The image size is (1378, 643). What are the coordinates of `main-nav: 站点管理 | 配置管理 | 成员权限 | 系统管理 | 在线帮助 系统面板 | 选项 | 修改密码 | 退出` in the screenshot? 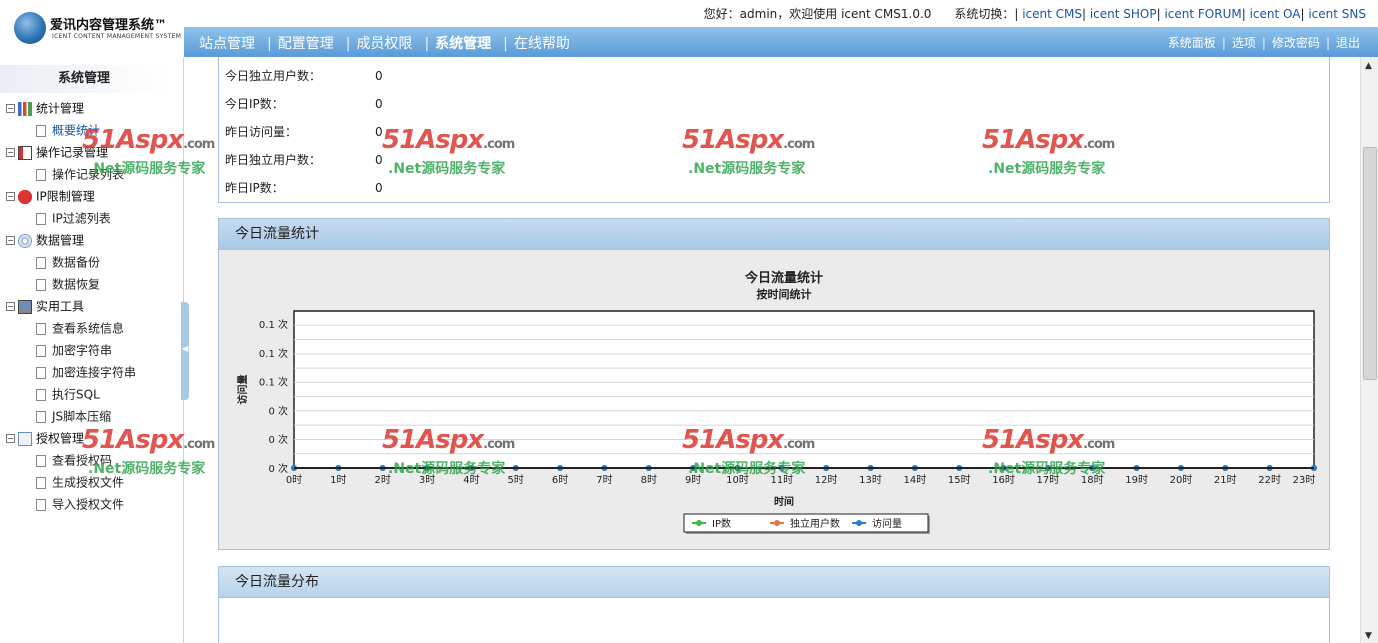 It's located at (781, 42).